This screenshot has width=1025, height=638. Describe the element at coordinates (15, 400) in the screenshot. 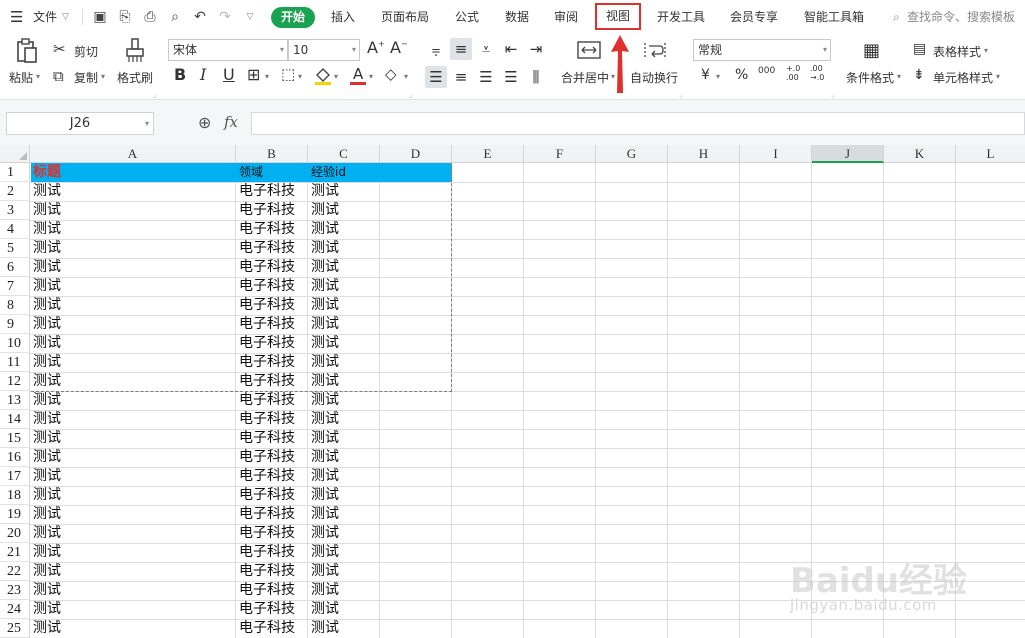

I see `row-header: 13` at that location.